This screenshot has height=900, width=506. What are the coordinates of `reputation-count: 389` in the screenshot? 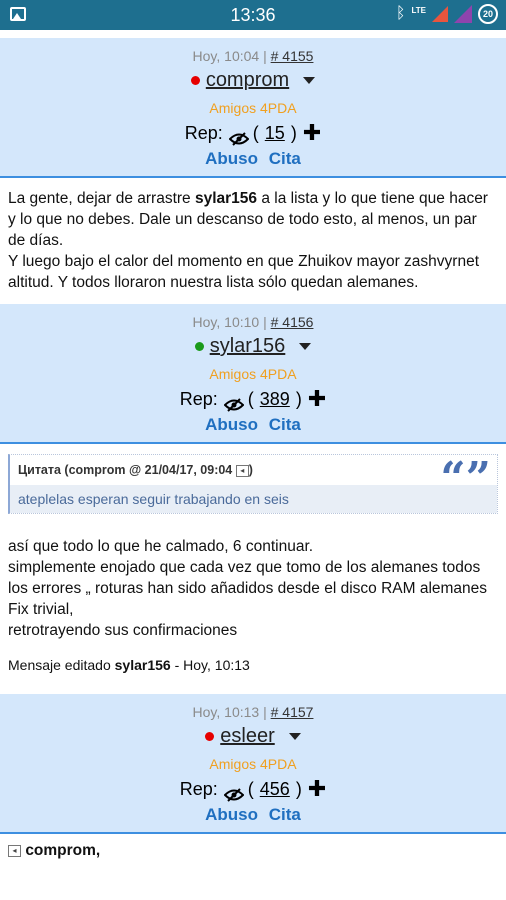 It's located at (275, 399).